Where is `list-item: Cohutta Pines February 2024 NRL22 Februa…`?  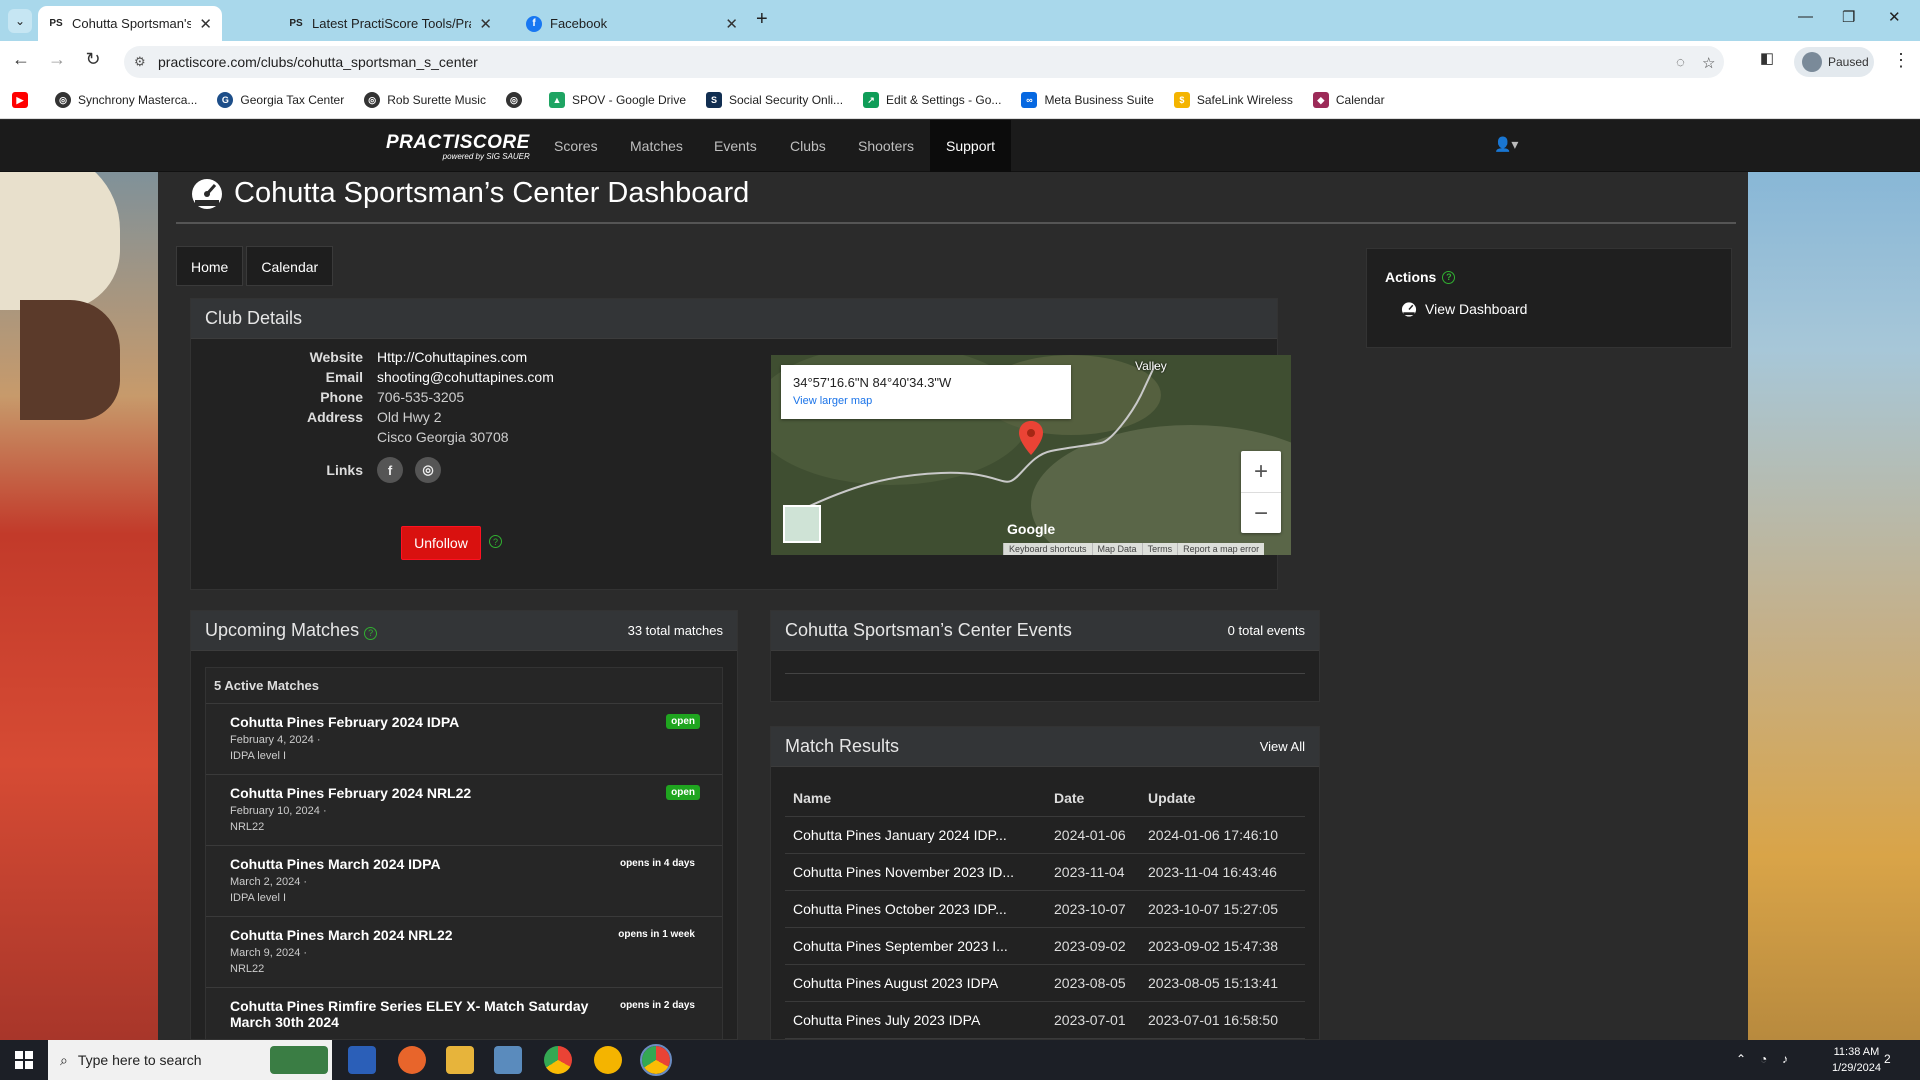 list-item: Cohutta Pines February 2024 NRL22 Februa… is located at coordinates (464, 810).